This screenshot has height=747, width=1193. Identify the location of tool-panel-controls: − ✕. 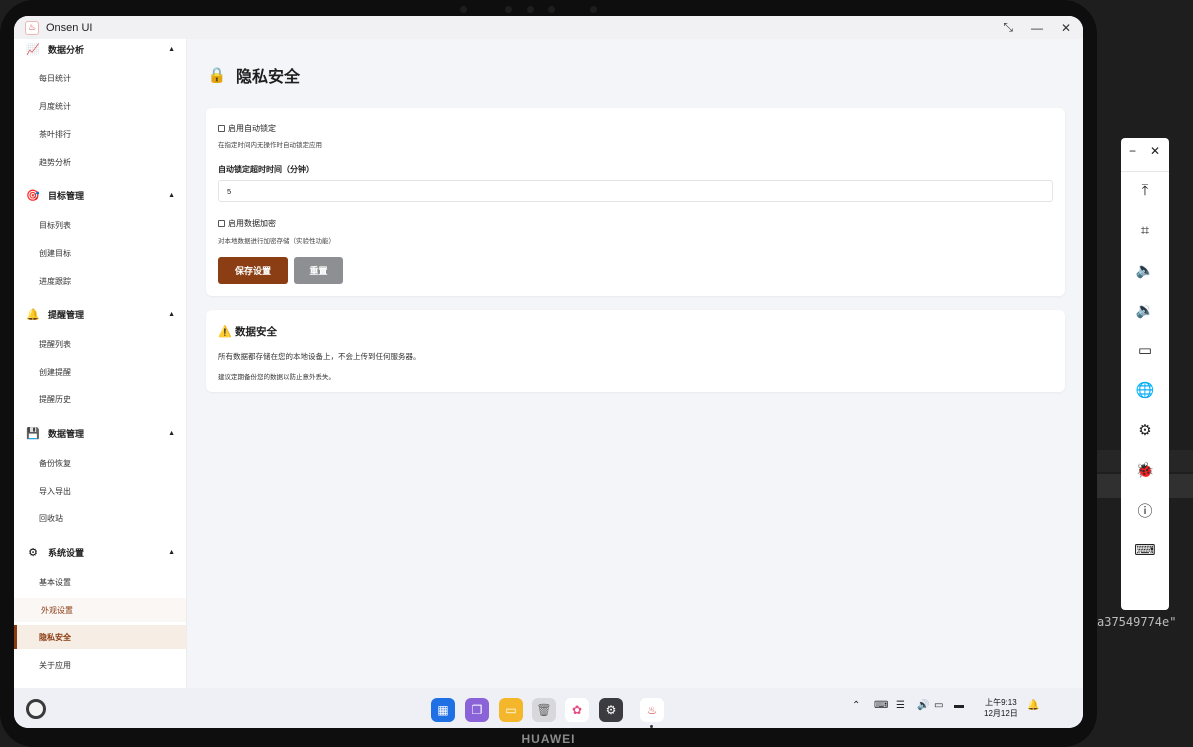
(1145, 152).